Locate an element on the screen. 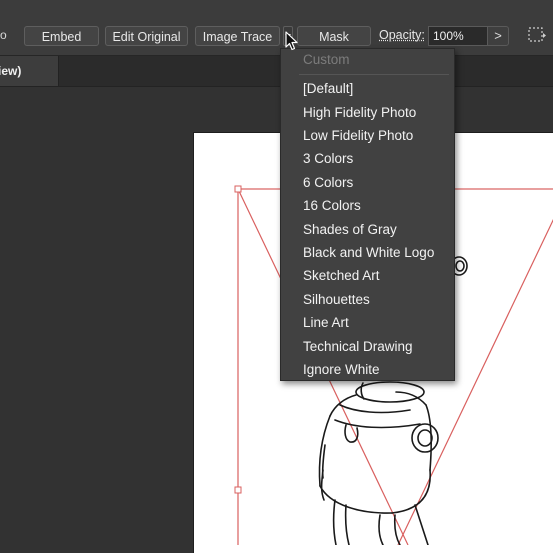  menu-item-shades-of-gray: Shades of Gray is located at coordinates (350, 229).